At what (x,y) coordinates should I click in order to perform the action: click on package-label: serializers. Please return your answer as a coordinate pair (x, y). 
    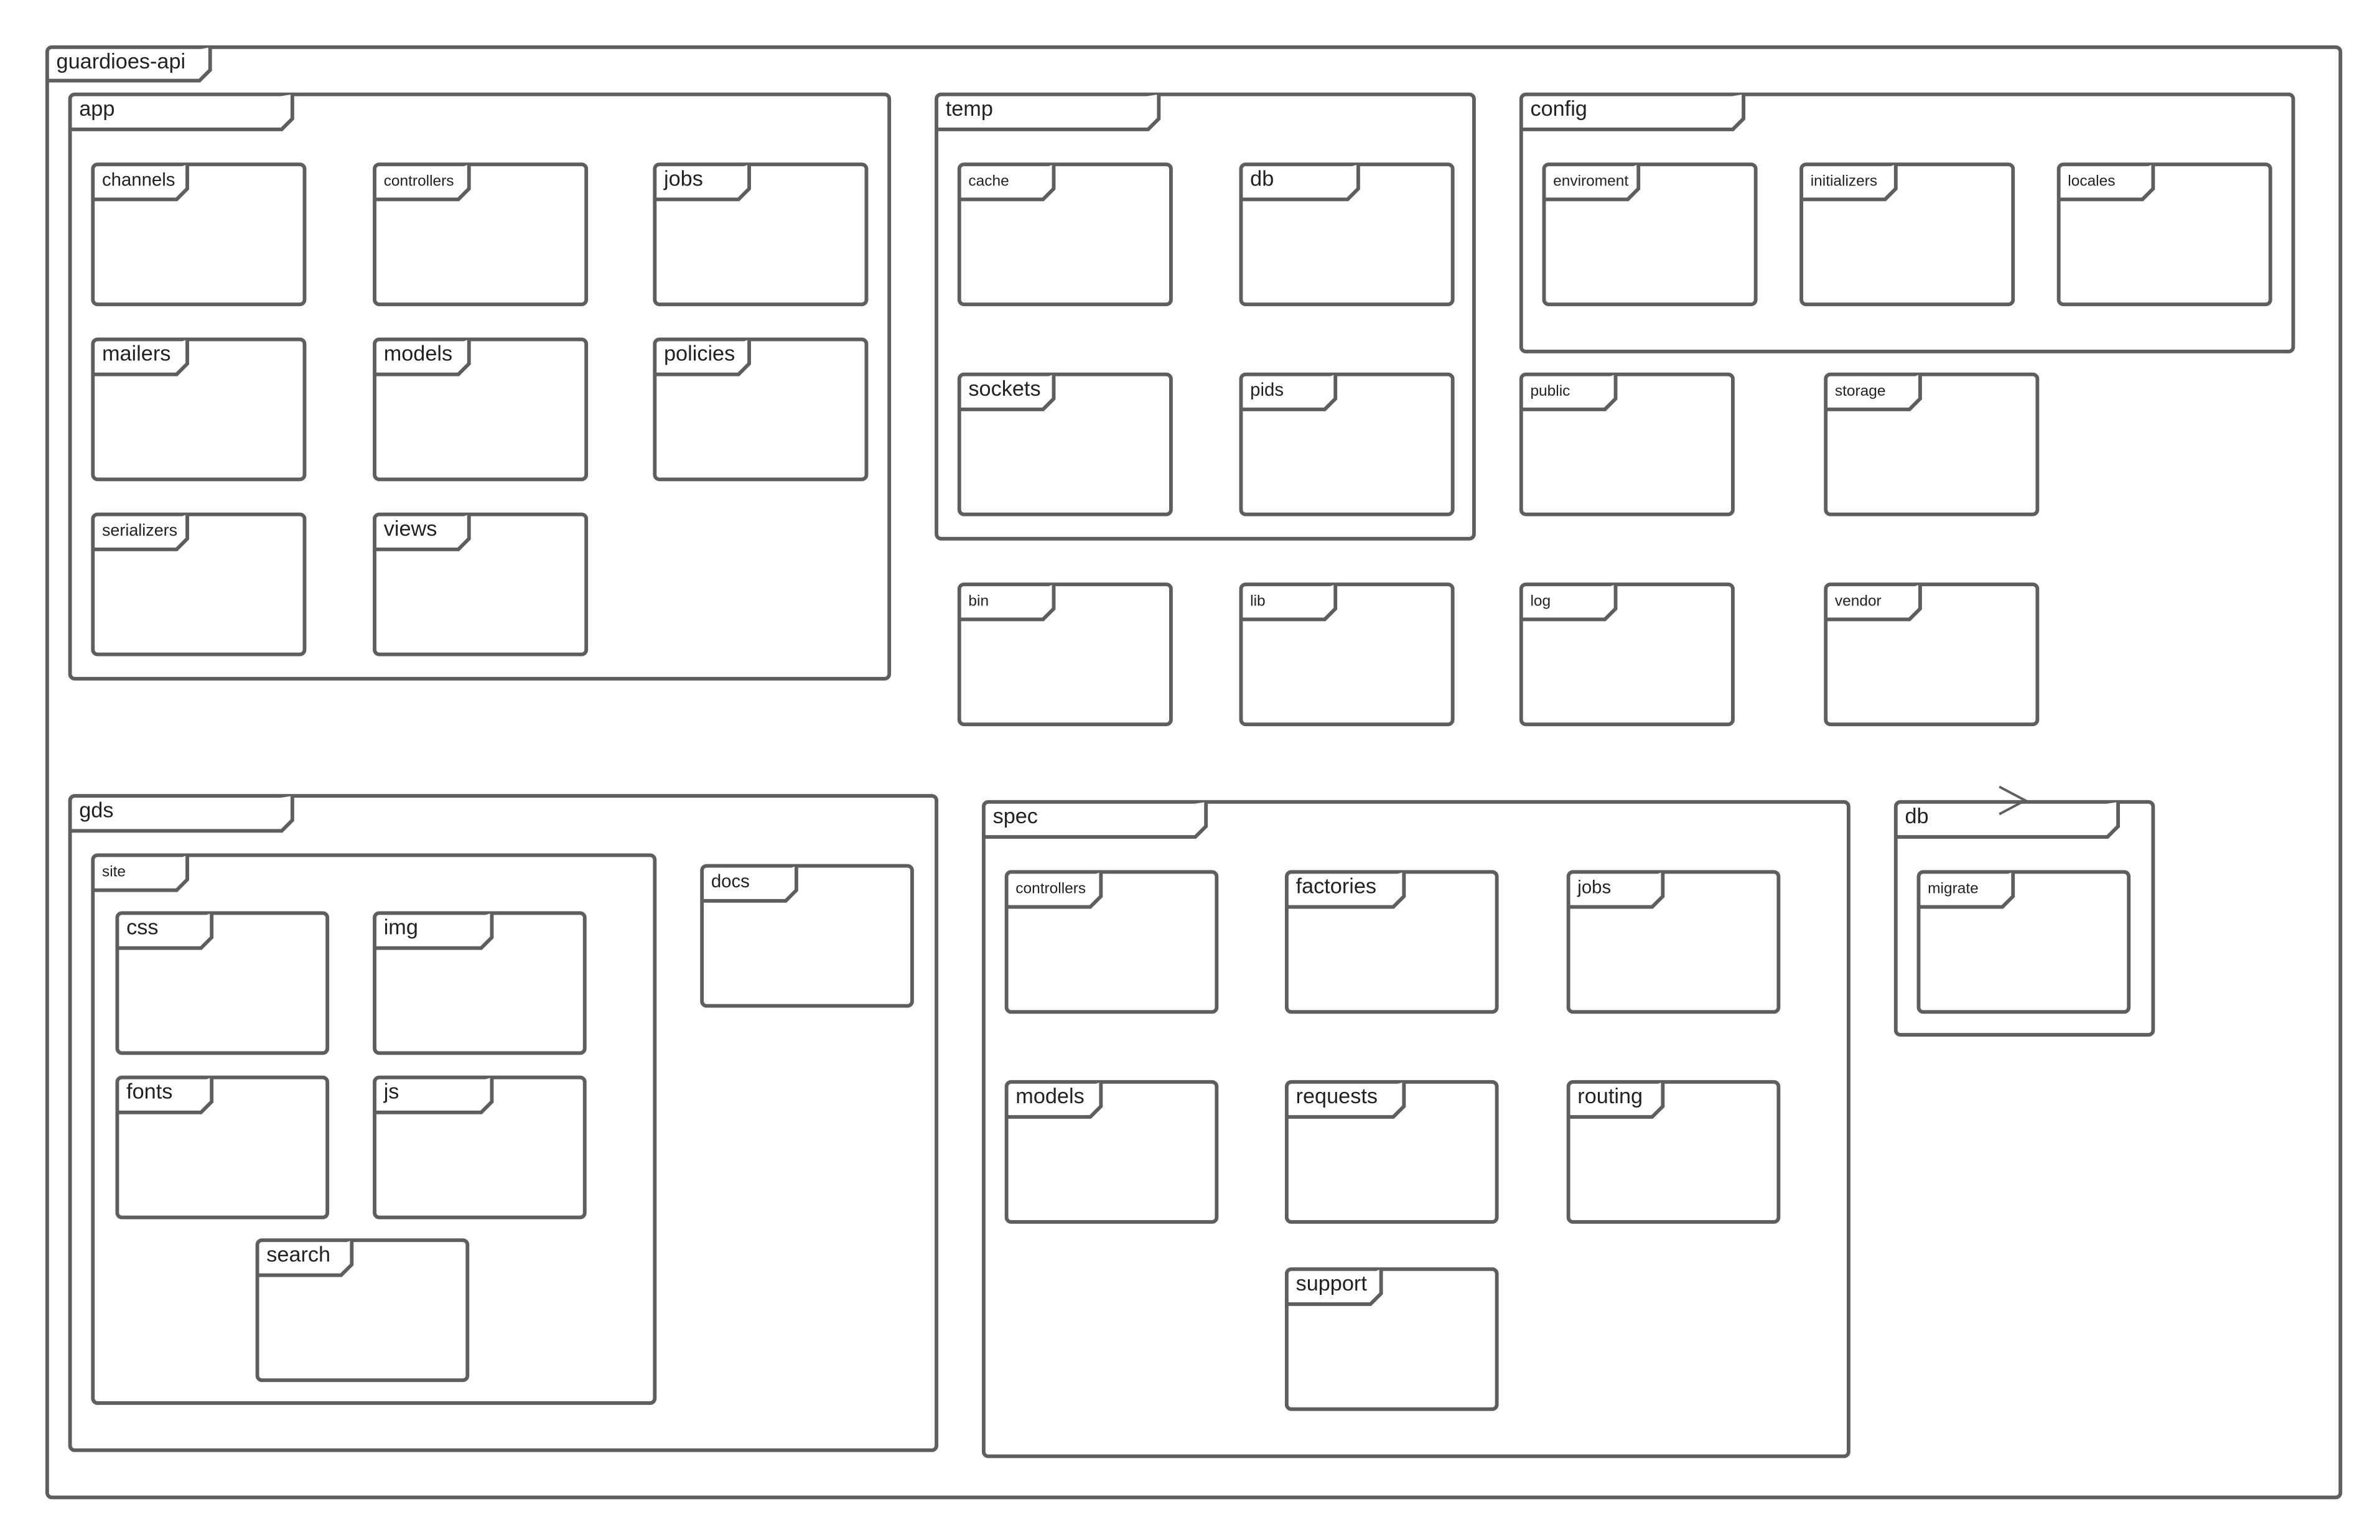
    Looking at the image, I should click on (139, 530).